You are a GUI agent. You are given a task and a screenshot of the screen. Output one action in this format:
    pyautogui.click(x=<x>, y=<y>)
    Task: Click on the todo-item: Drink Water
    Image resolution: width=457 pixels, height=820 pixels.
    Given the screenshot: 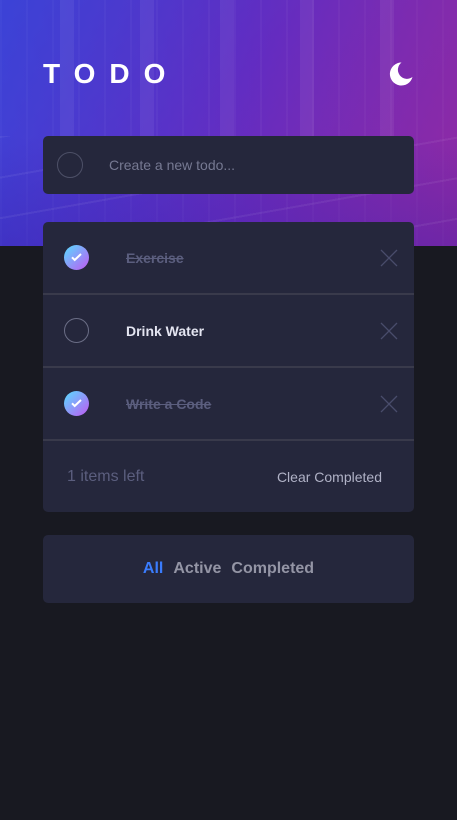 What is the action you would take?
    pyautogui.click(x=228, y=331)
    